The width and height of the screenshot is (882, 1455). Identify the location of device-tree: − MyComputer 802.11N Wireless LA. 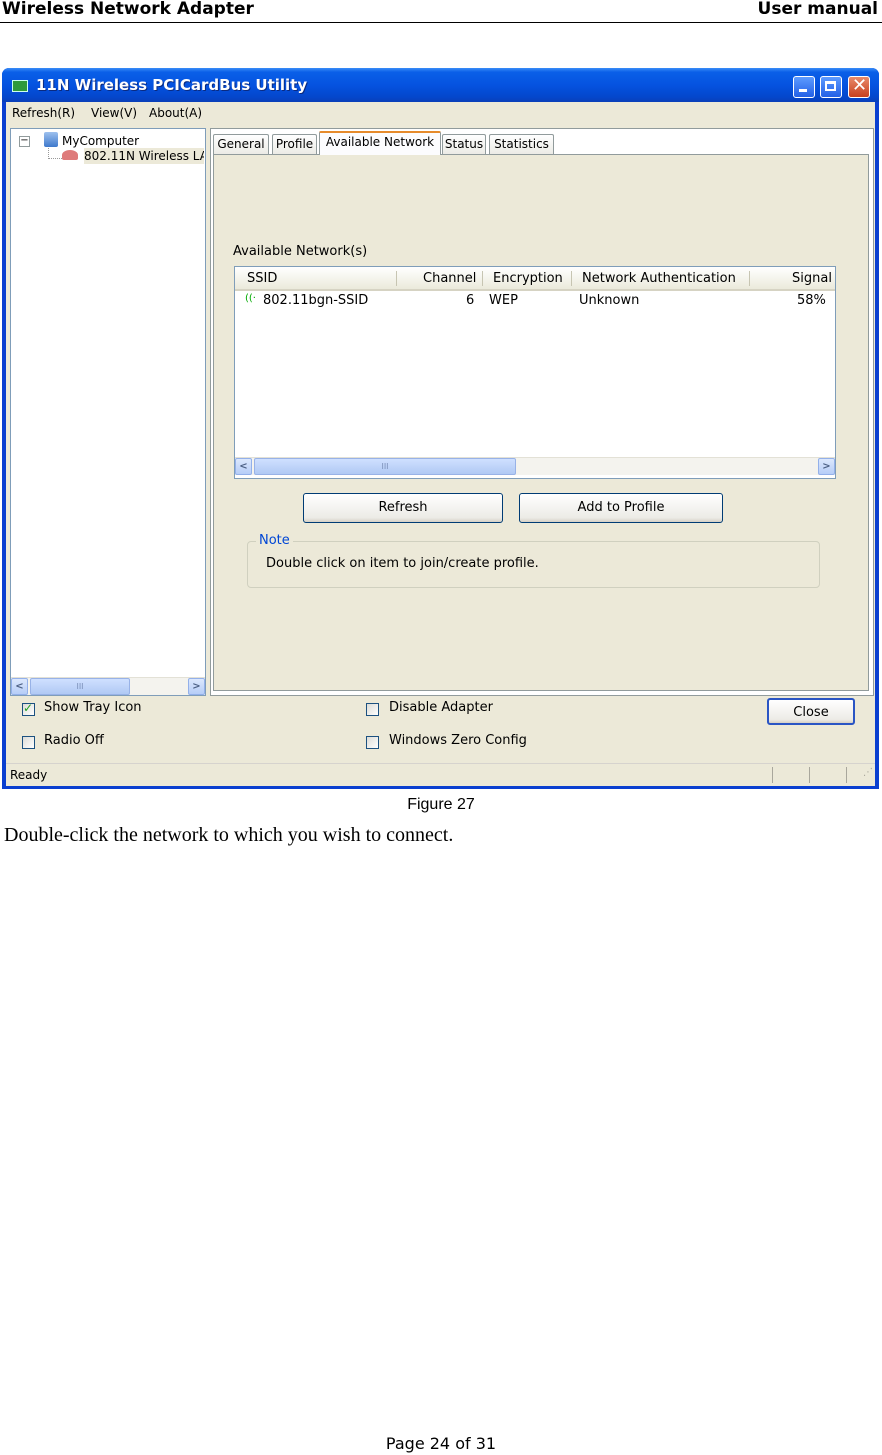
(108, 412).